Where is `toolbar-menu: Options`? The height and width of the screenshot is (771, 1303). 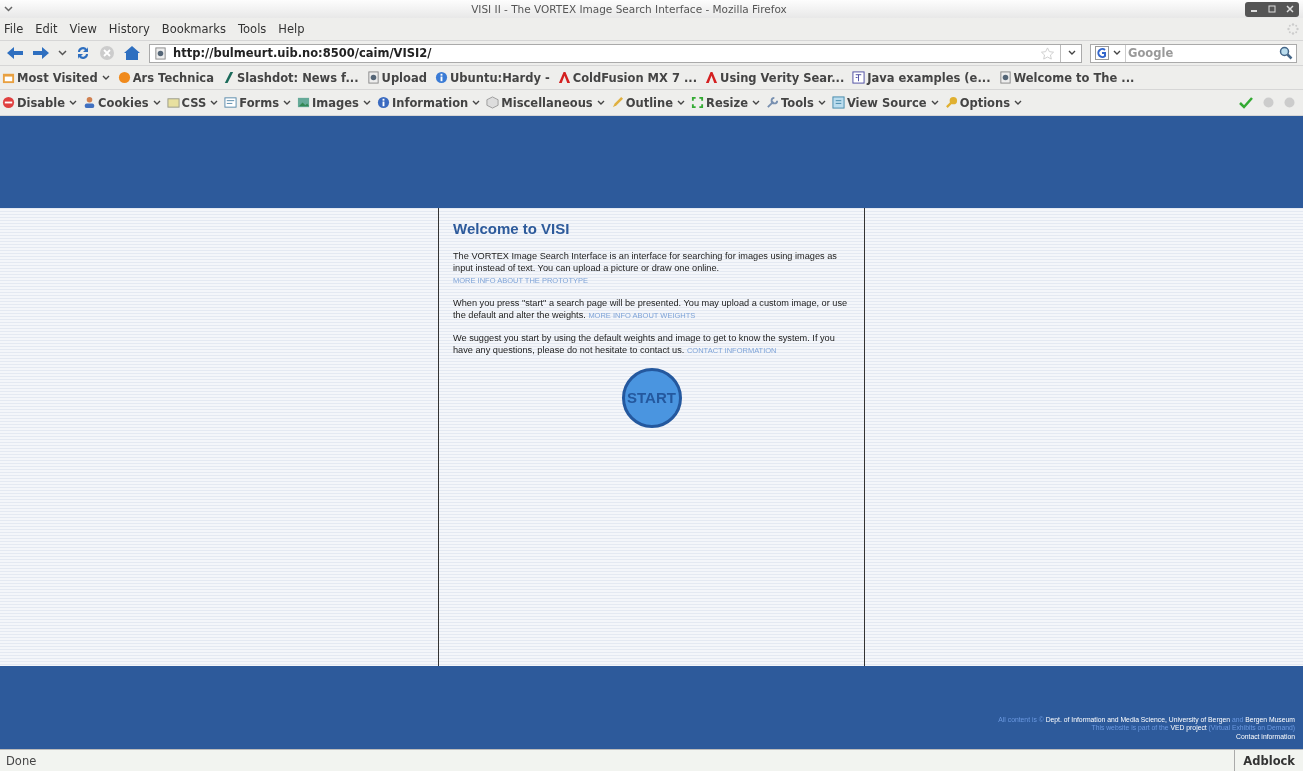
toolbar-menu: Options is located at coordinates (983, 102).